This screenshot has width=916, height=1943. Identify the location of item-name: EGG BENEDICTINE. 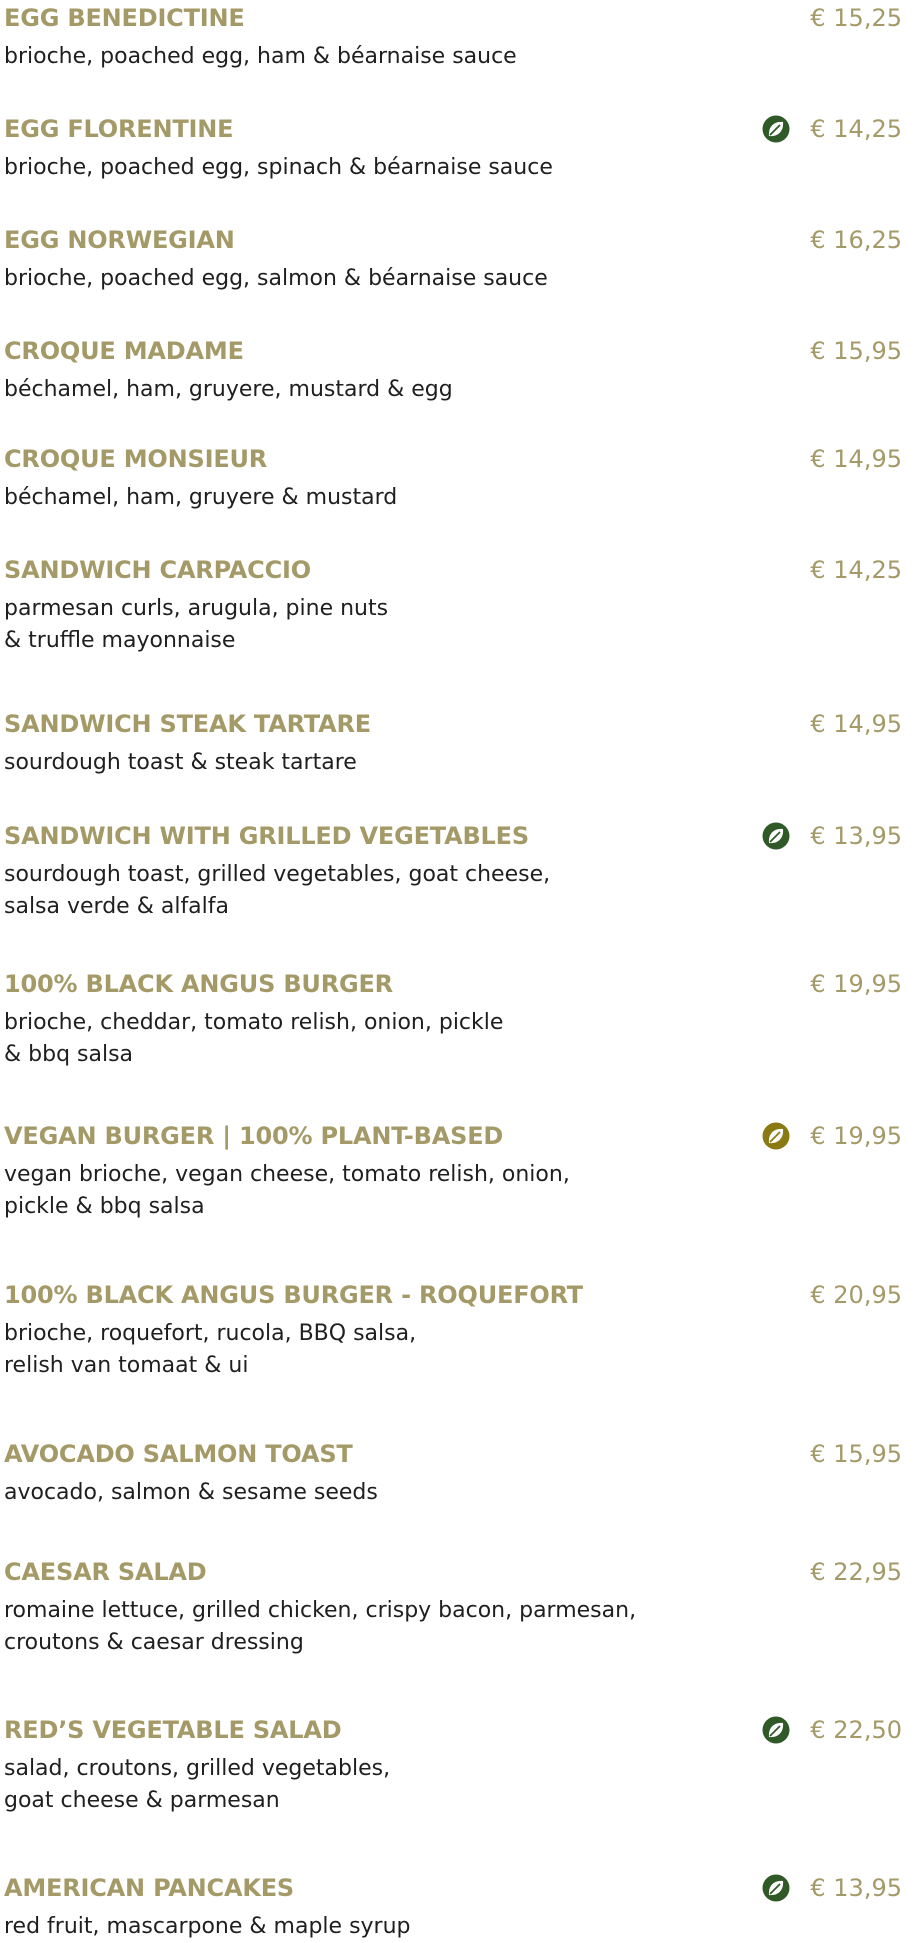
(124, 18).